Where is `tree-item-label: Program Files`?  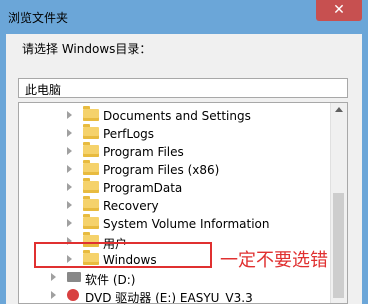
tree-item-label: Program Files is located at coordinates (143, 152).